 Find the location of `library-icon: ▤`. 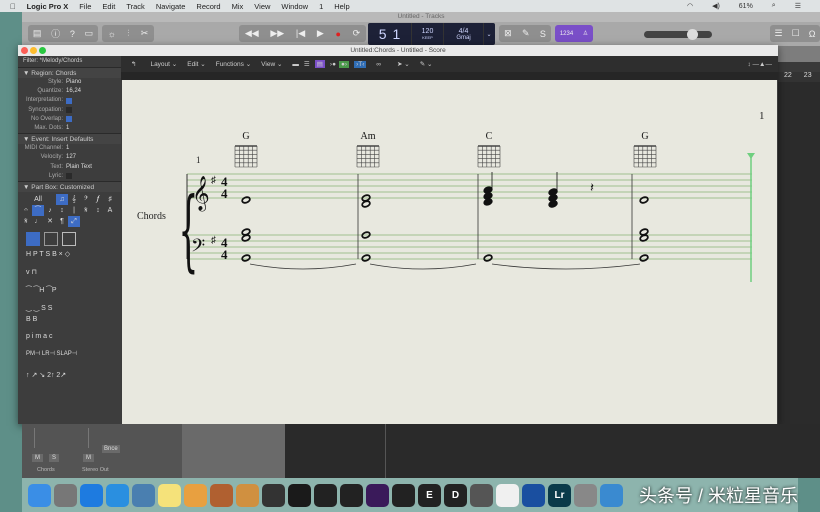

library-icon: ▤ is located at coordinates (37, 33).